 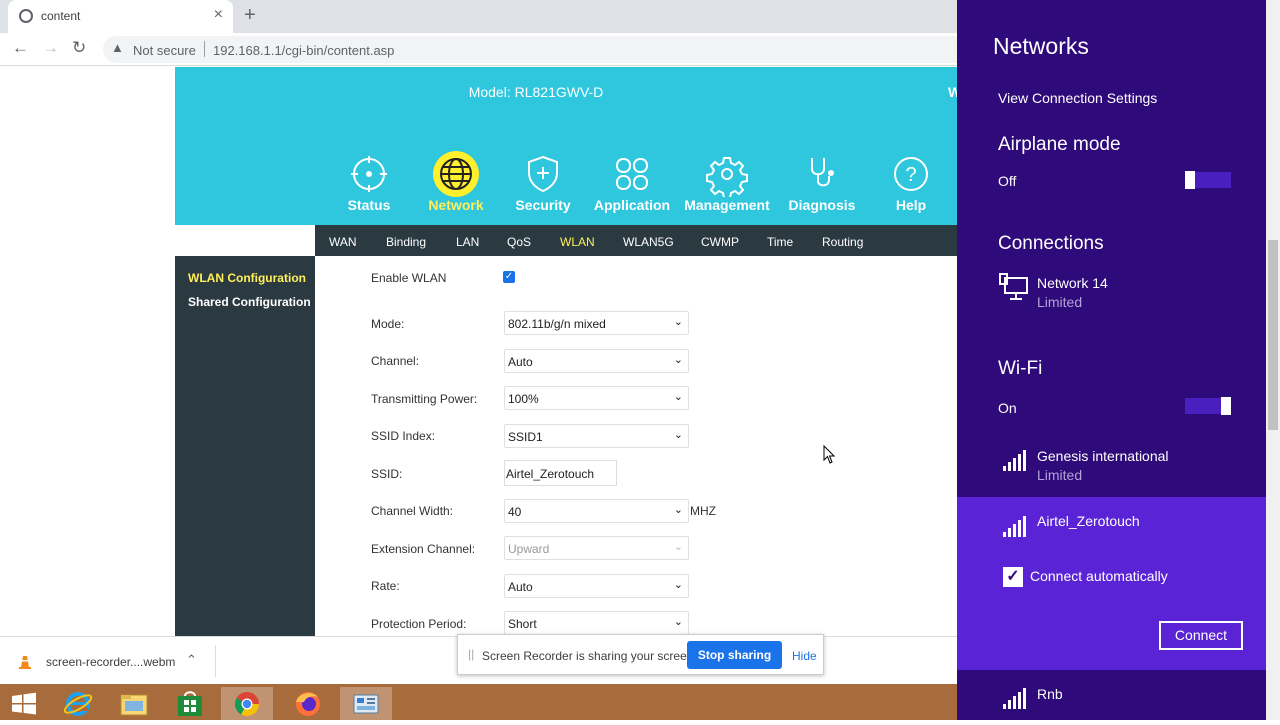 I want to click on connection-name: Network 14, so click(x=1072, y=283).